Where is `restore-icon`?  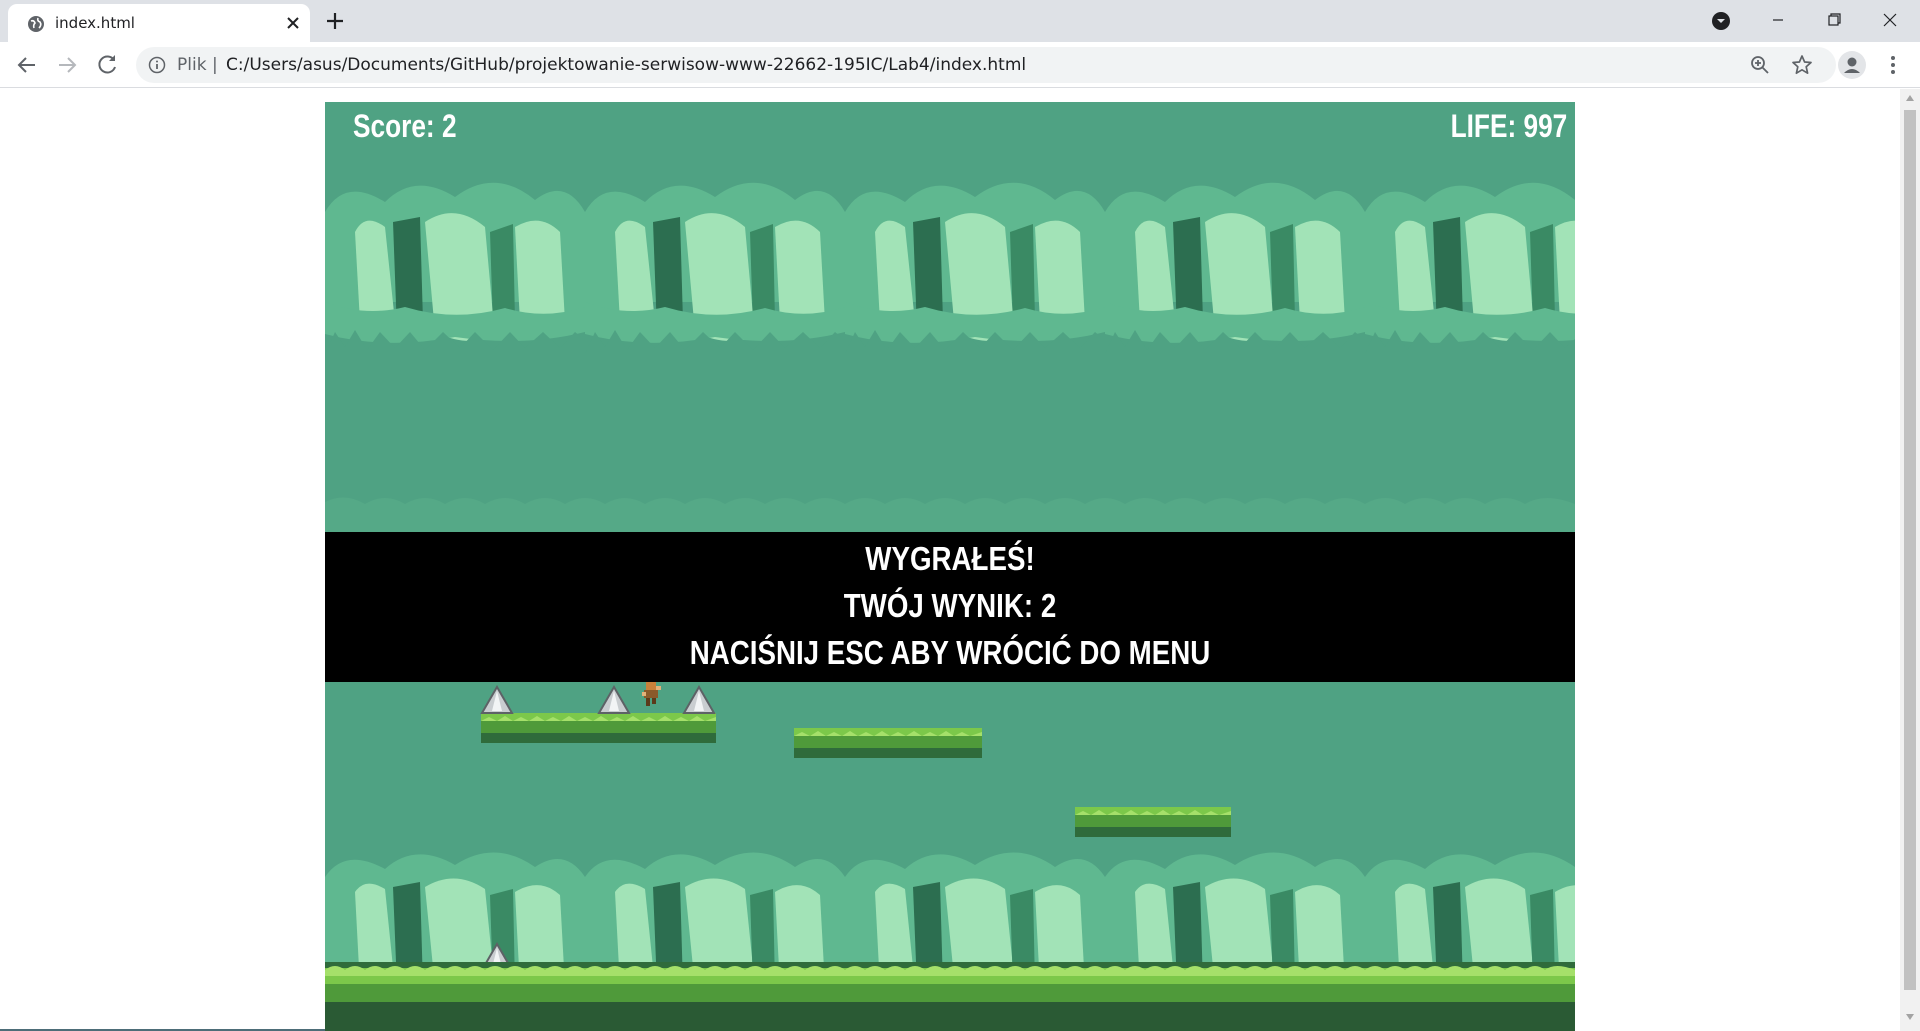
restore-icon is located at coordinates (1834, 20).